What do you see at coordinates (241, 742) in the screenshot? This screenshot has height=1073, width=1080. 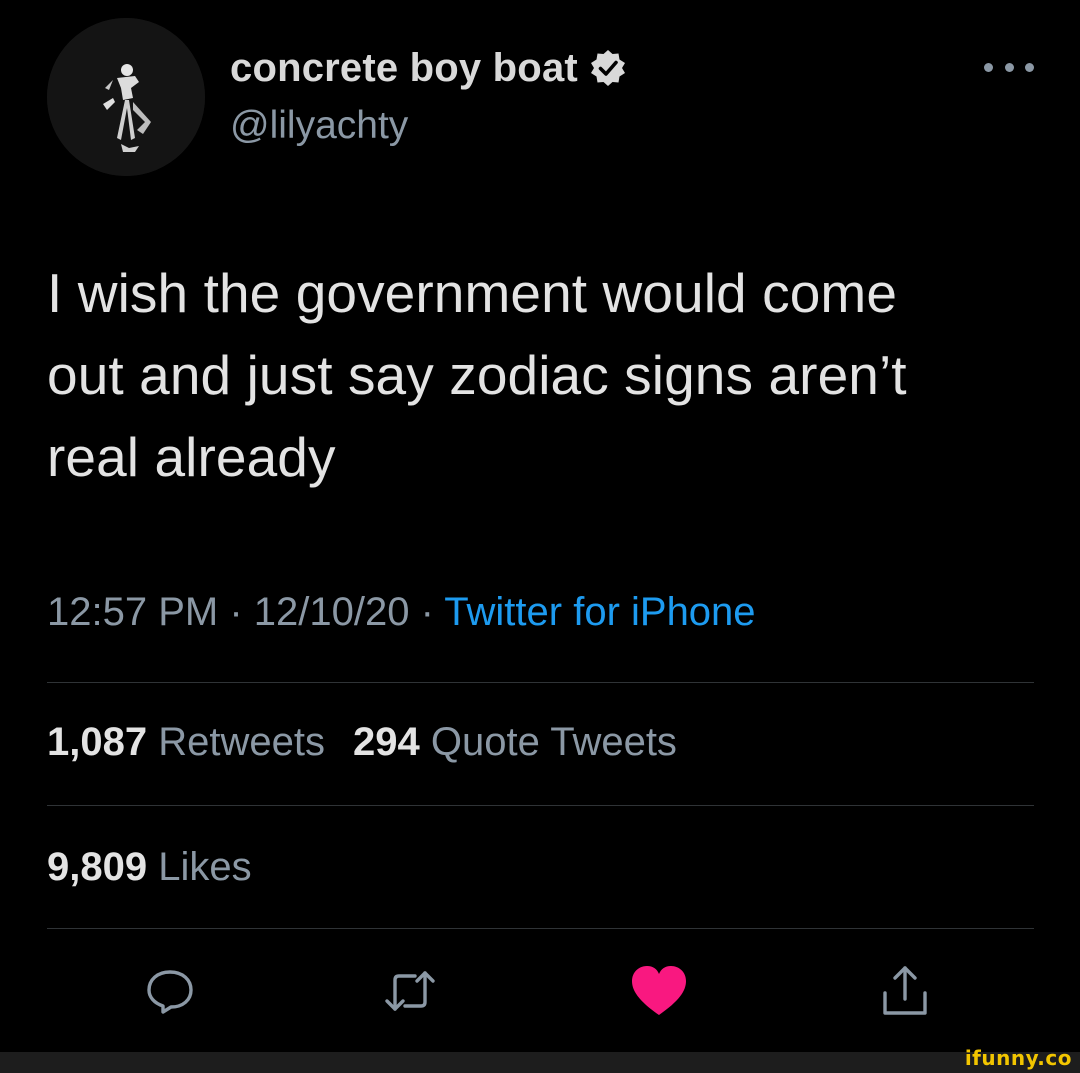 I see `retweets-label: Retweets` at bounding box center [241, 742].